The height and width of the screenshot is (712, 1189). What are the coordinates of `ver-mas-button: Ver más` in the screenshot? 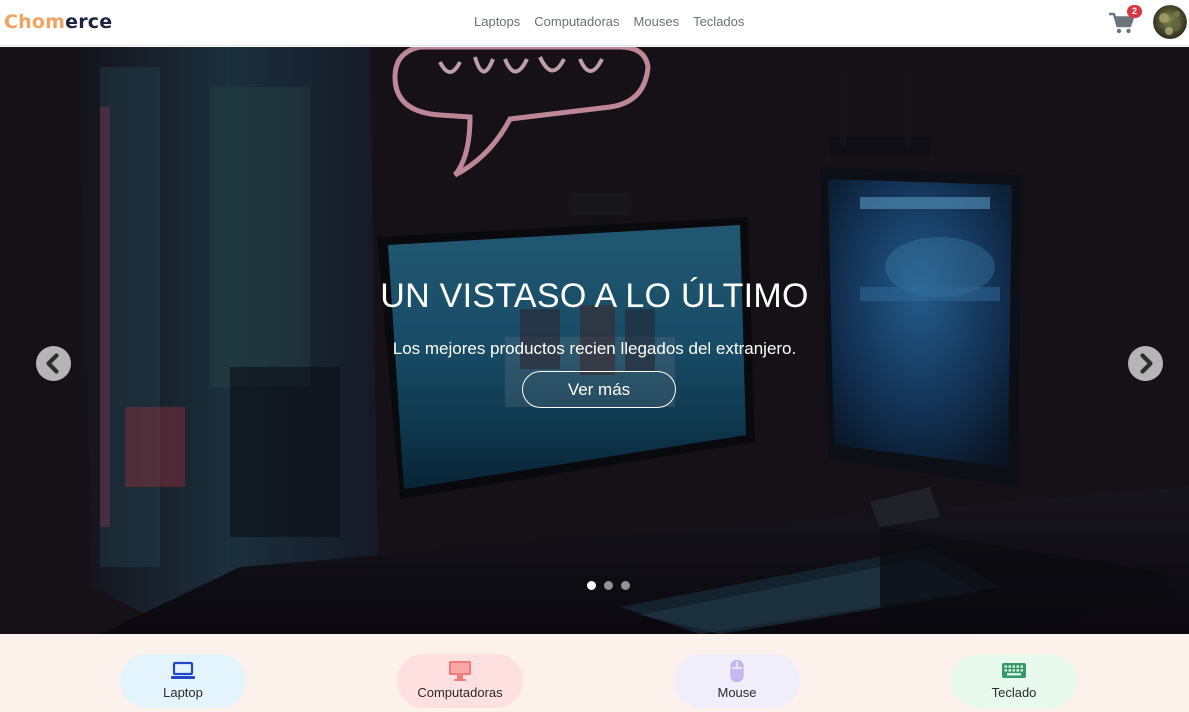 It's located at (599, 389).